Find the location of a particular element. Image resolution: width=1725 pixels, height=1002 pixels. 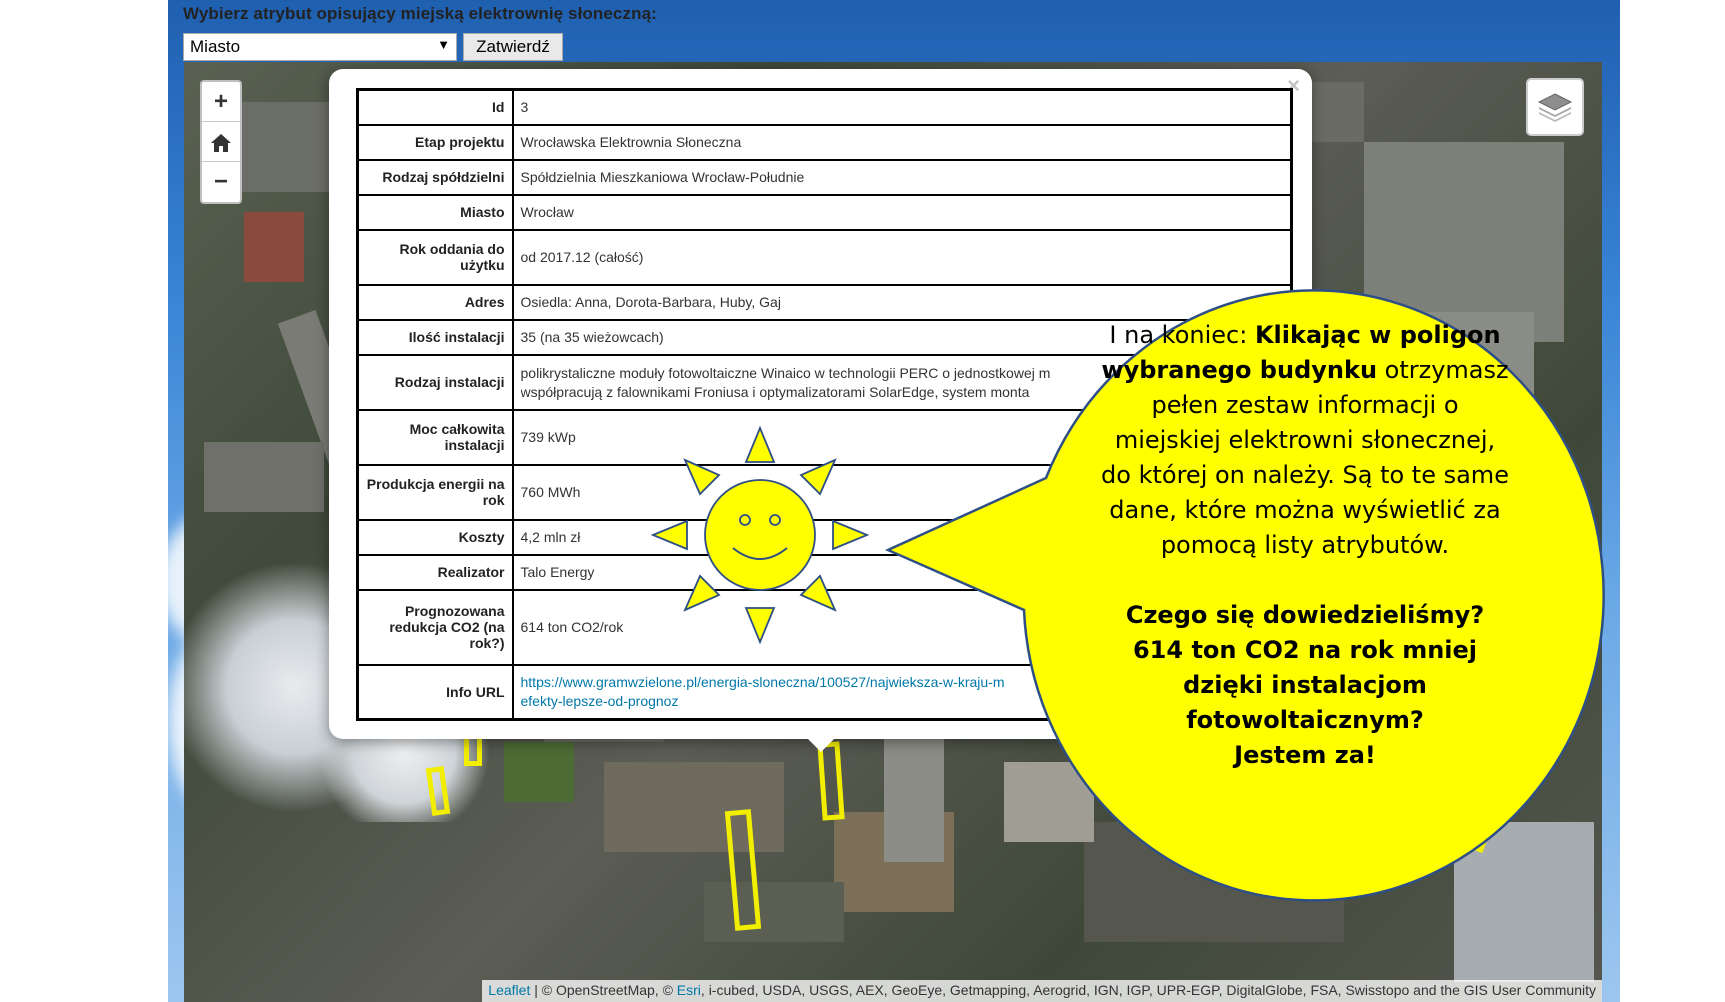

attribute-value: Osiedla: Anna, Dorota-Barbara, Huby, Gaj is located at coordinates (902, 302).